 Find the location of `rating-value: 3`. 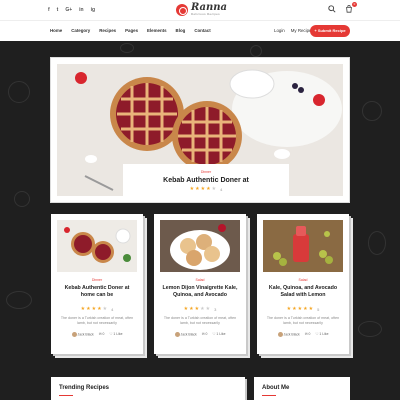

rating-value: 3 is located at coordinates (215, 309).